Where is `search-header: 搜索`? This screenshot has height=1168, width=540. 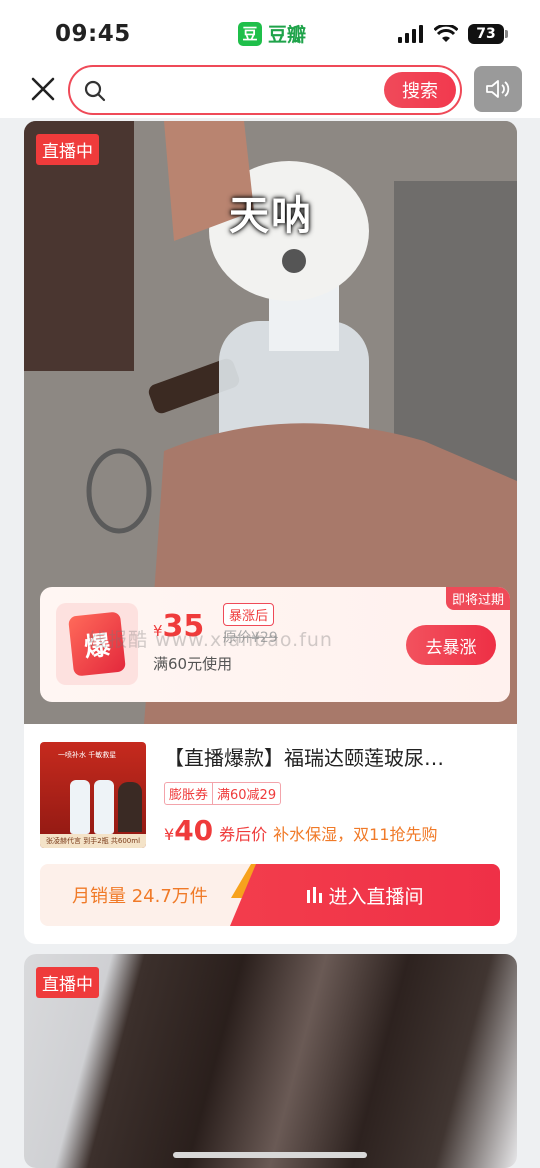
search-header: 搜索 is located at coordinates (270, 90).